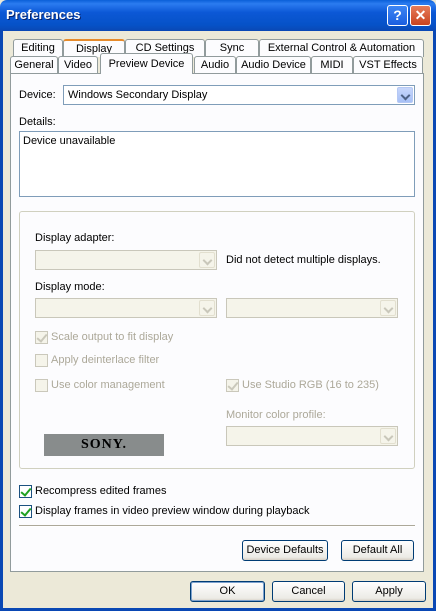  What do you see at coordinates (232, 48) in the screenshot?
I see `tab-sync: Sync` at bounding box center [232, 48].